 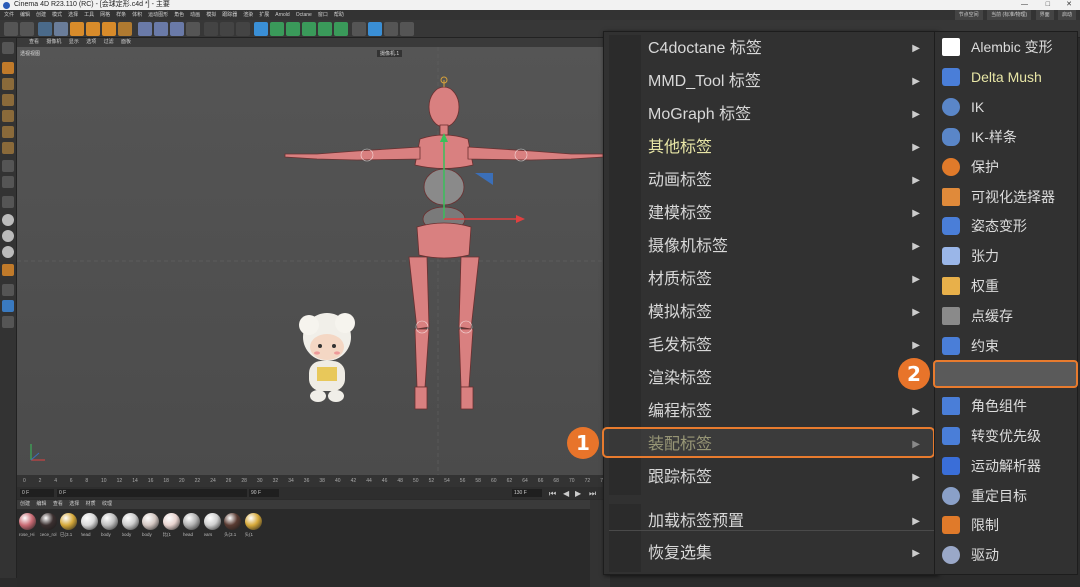 What do you see at coordinates (57, 15) in the screenshot?
I see `menu-item: 模式` at bounding box center [57, 15].